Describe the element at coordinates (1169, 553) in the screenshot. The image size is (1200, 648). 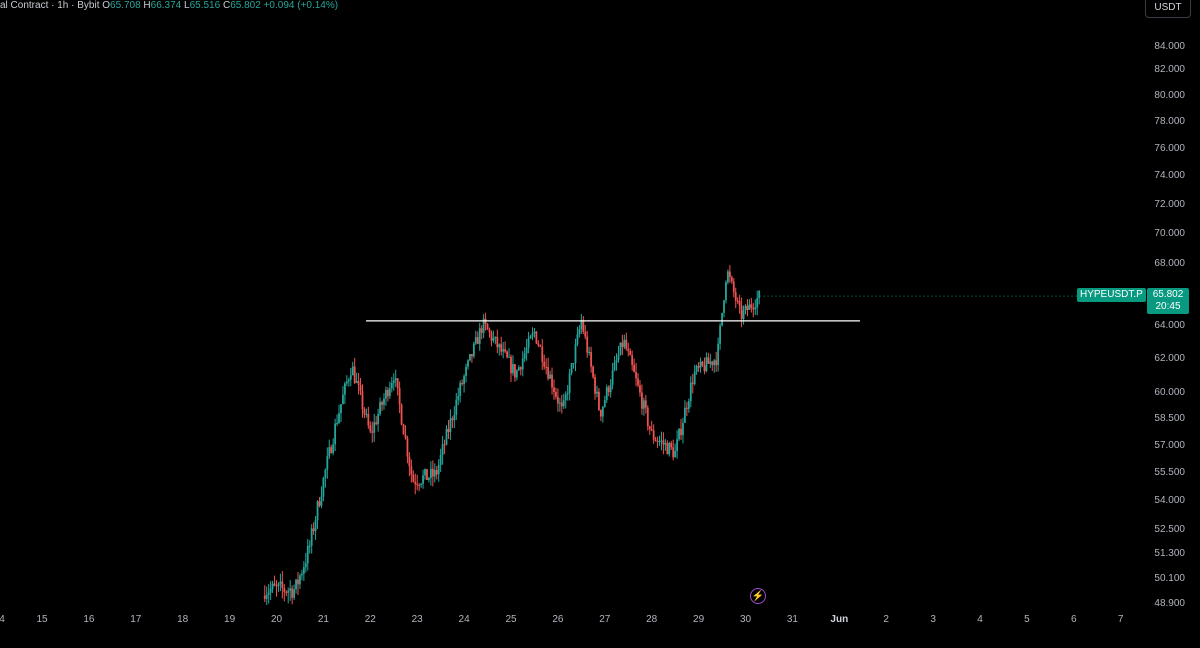
I see `y-tick-label: 51.300` at that location.